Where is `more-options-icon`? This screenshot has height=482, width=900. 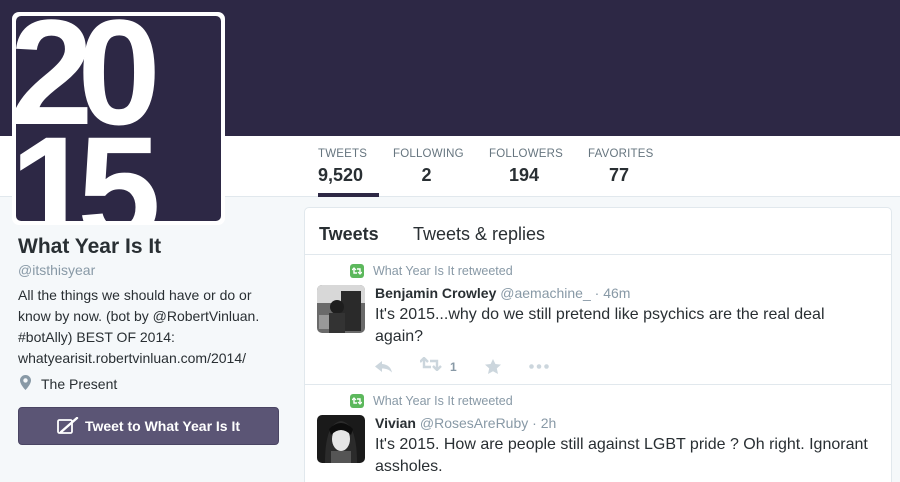 more-options-icon is located at coordinates (538, 366).